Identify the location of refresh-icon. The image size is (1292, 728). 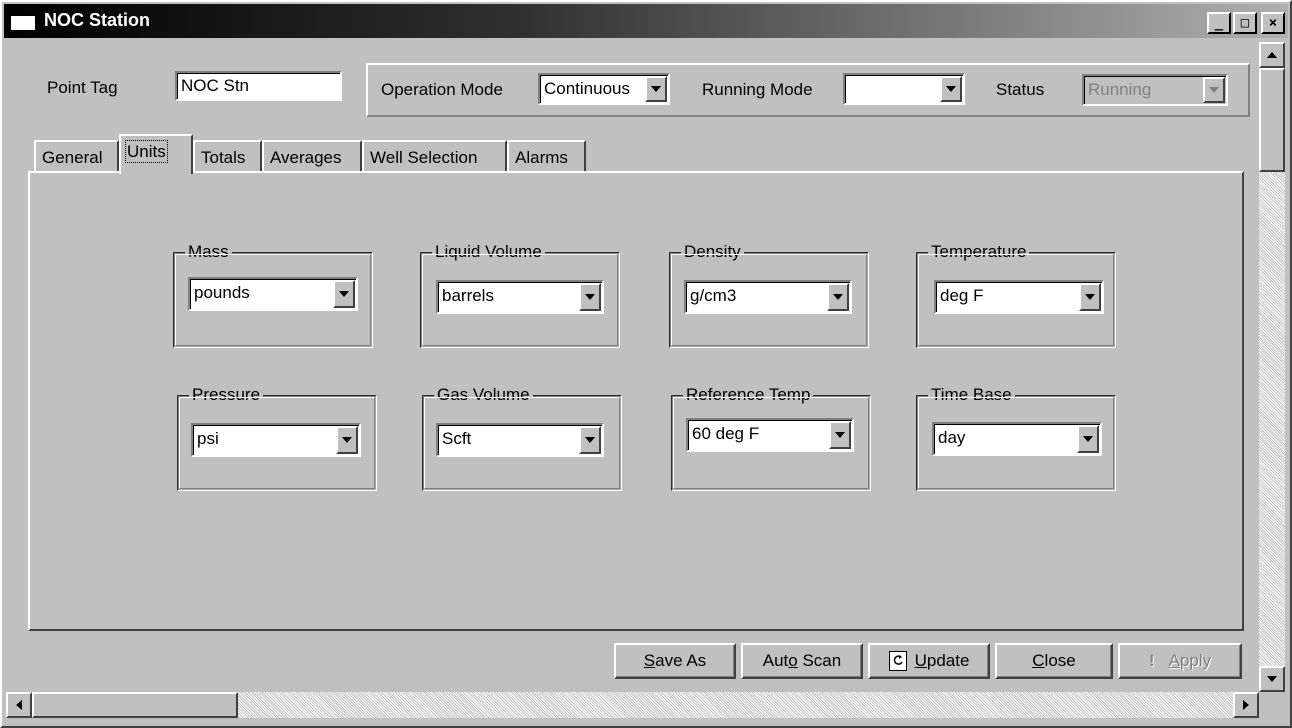
(897, 661).